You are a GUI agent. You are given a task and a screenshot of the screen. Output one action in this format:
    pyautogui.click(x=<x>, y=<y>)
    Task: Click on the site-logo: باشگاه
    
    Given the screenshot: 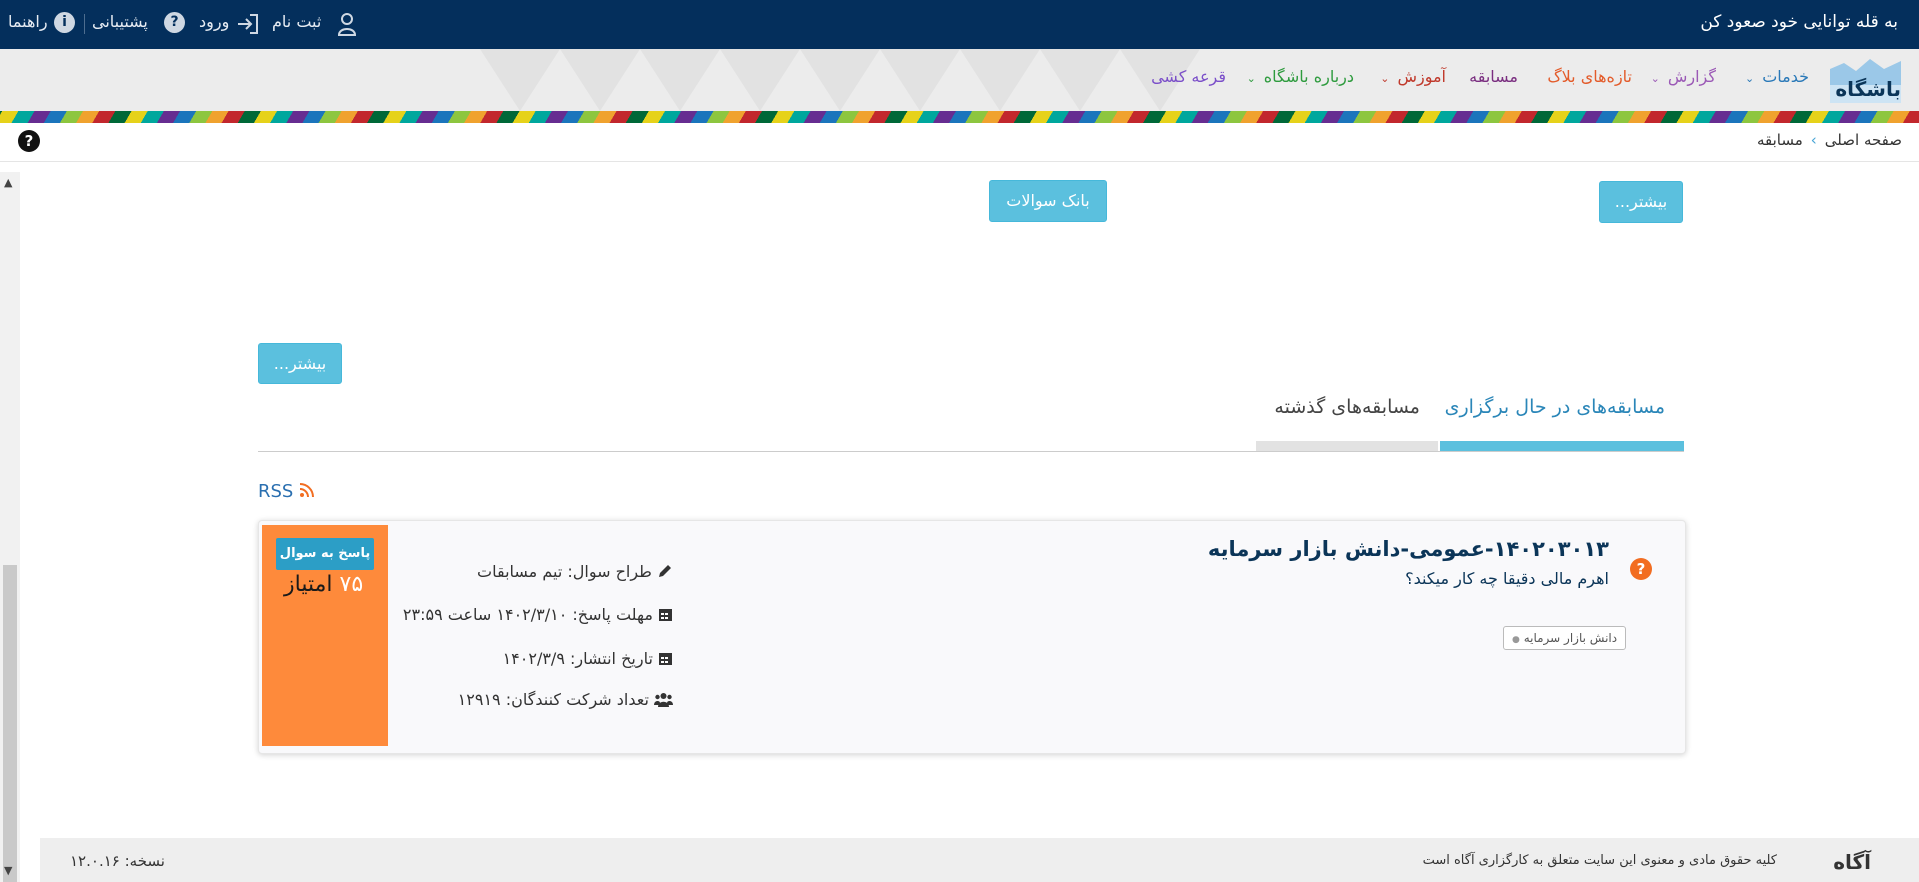 What is the action you would take?
    pyautogui.click(x=1865, y=80)
    